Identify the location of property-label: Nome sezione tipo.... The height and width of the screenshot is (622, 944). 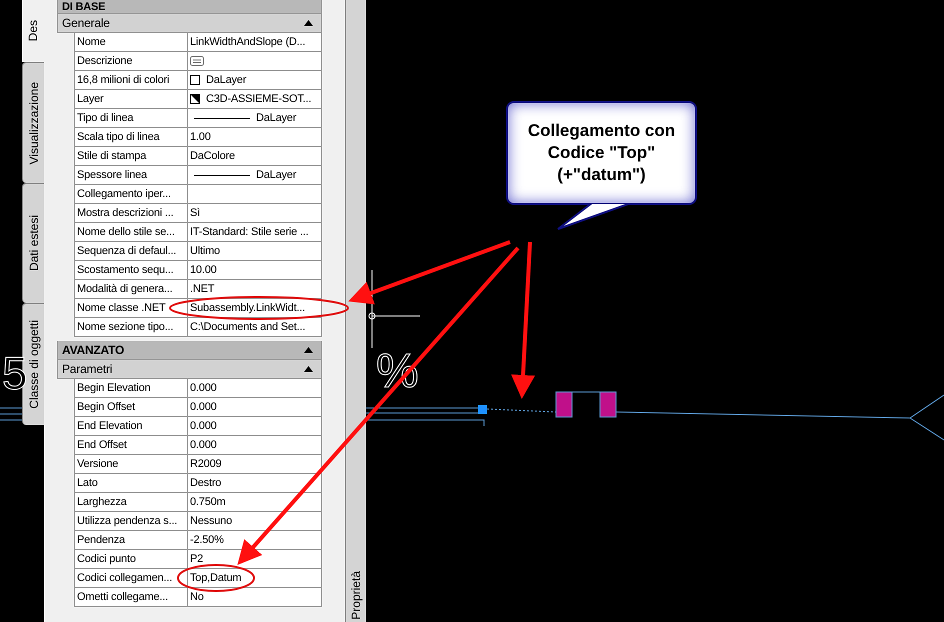
(131, 327).